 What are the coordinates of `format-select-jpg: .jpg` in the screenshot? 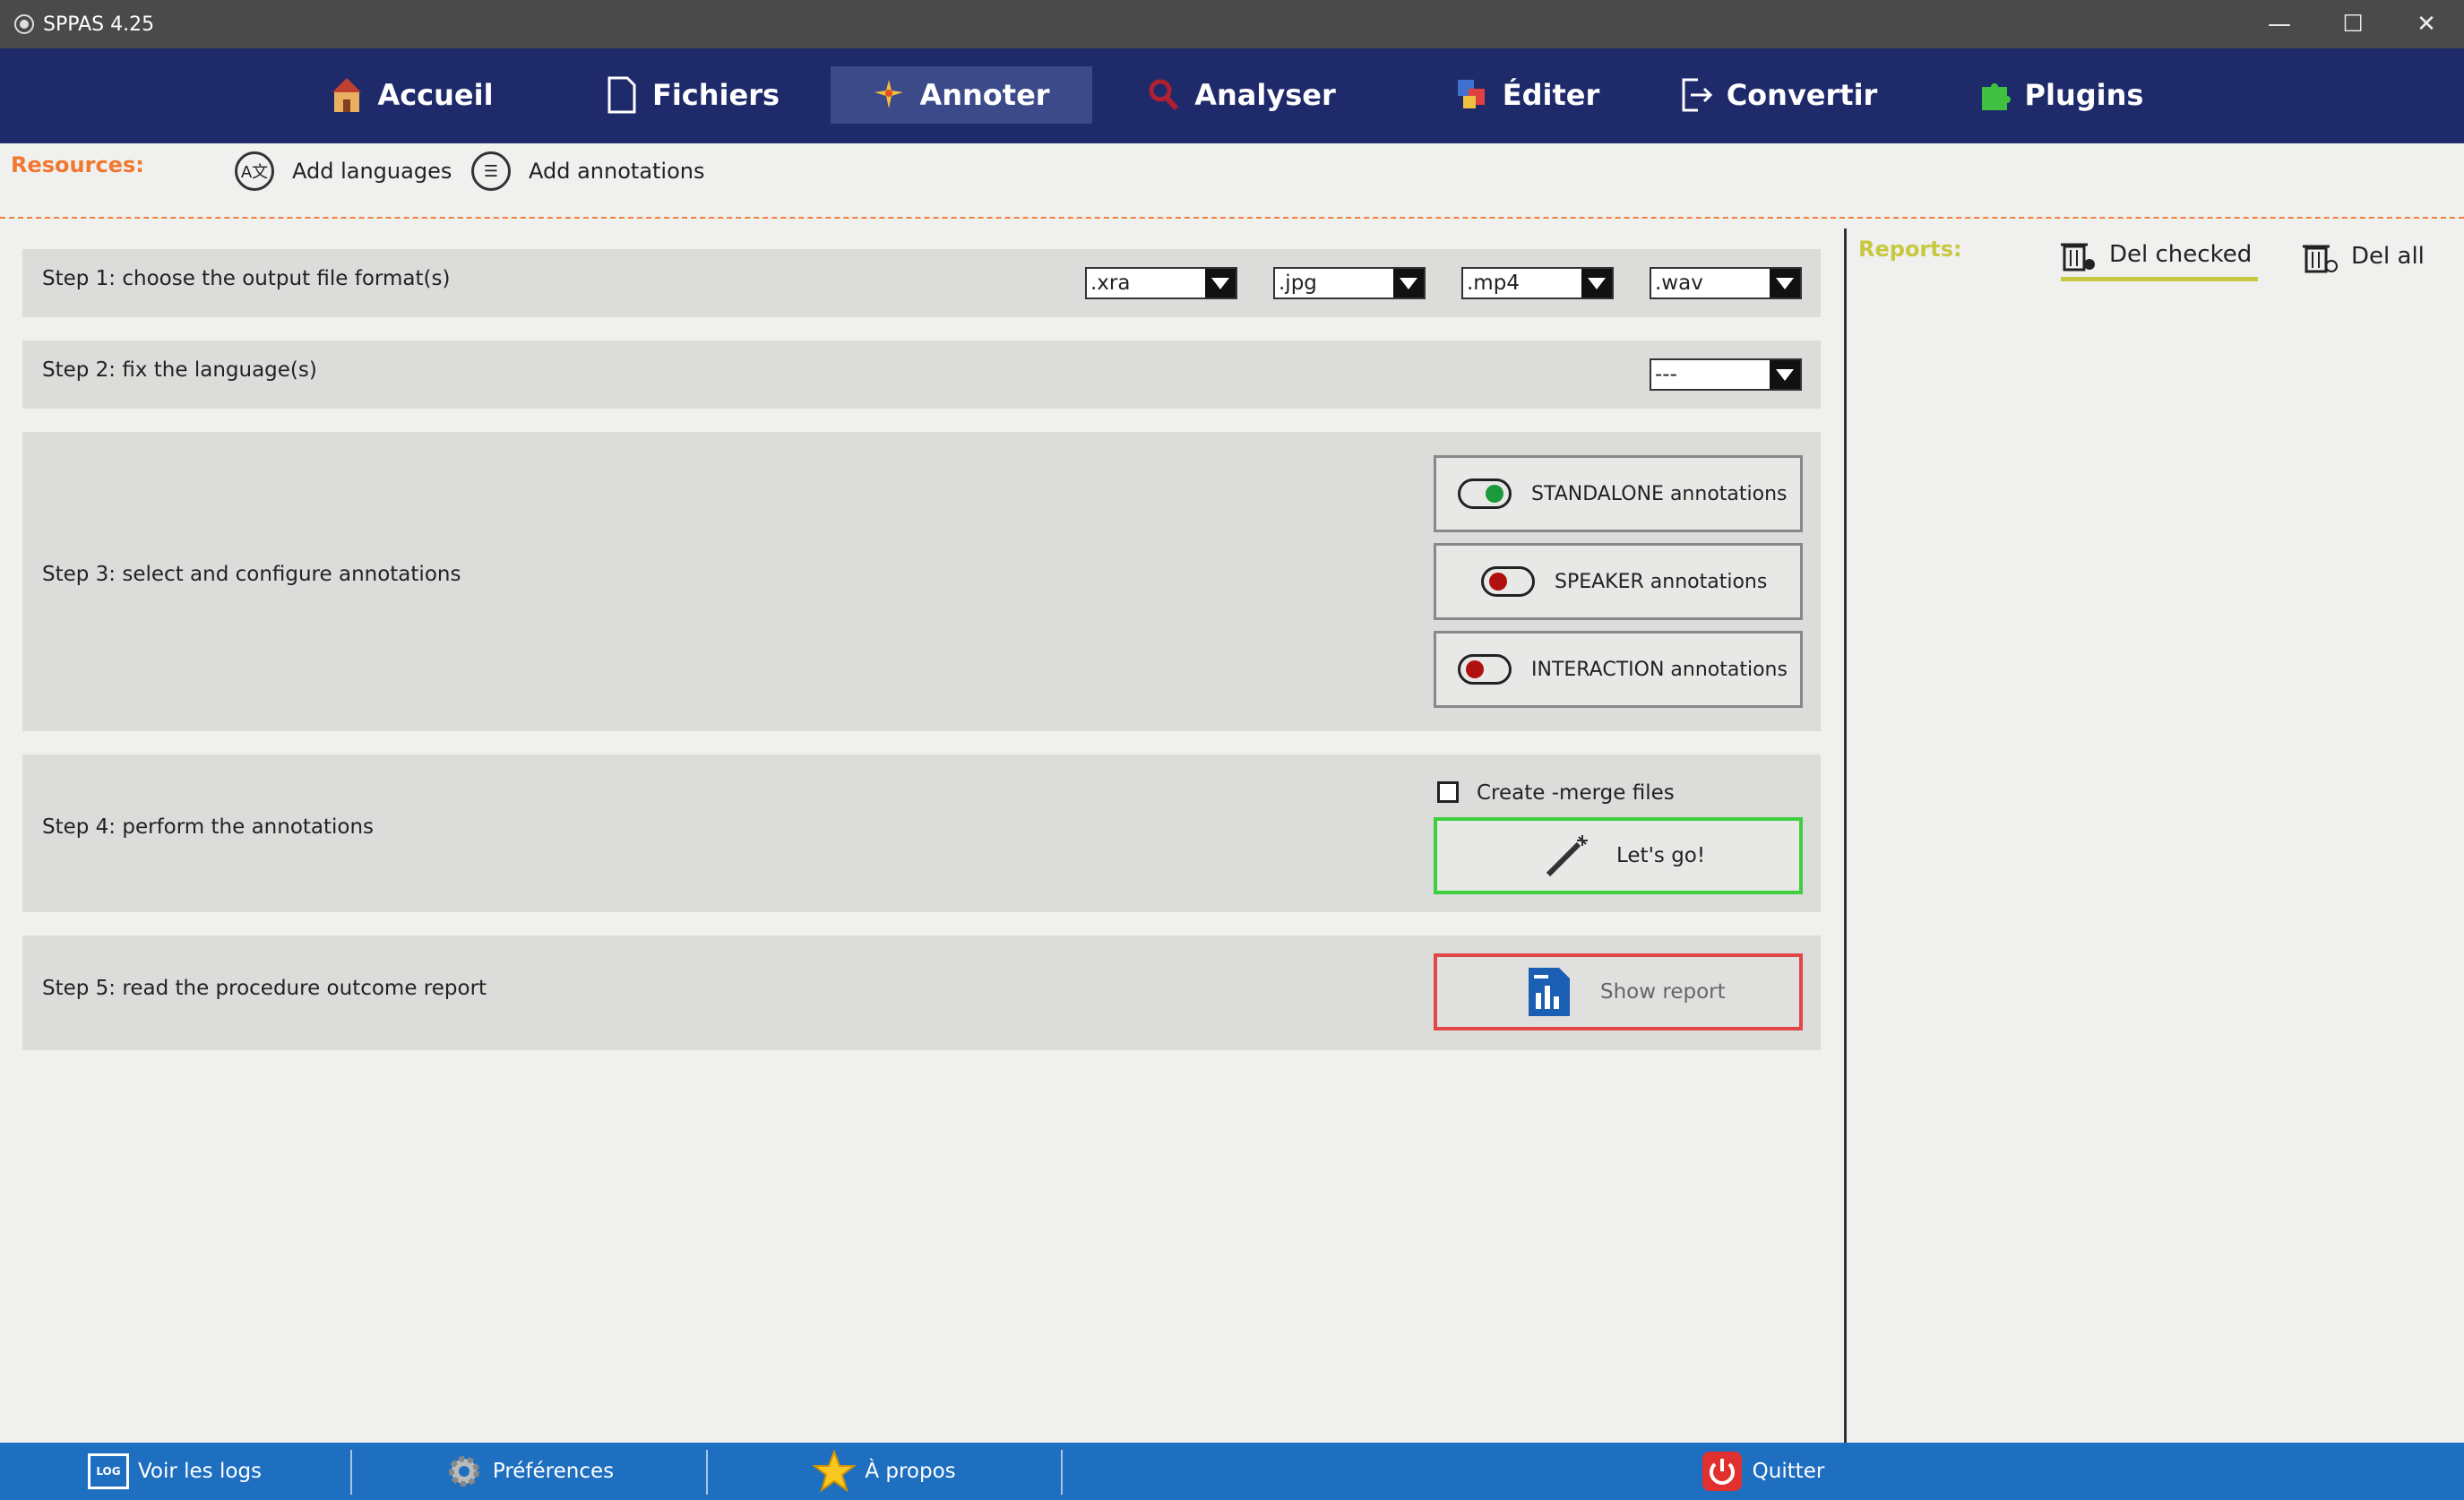 It's located at (1349, 283).